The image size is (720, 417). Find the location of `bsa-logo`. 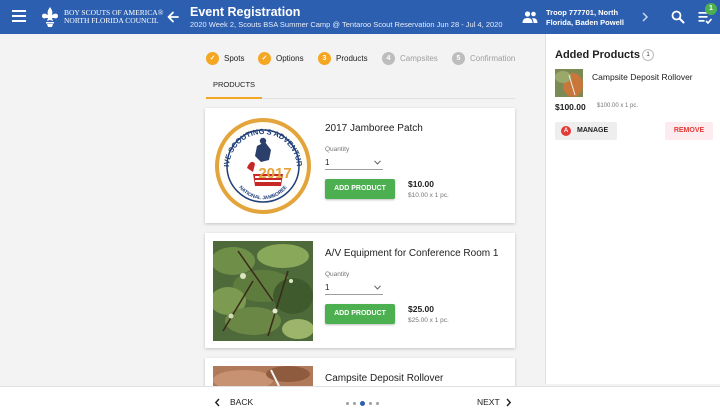

bsa-logo is located at coordinates (50, 17).